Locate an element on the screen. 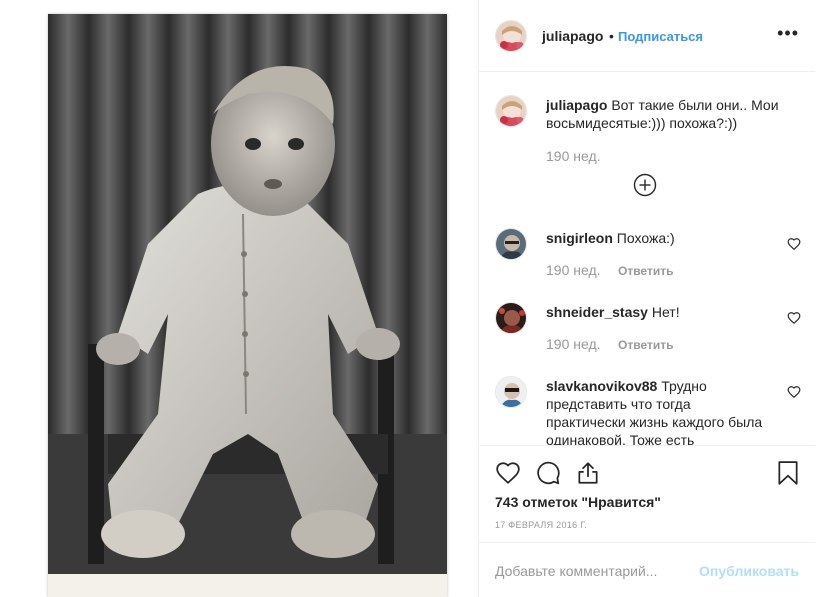 The height and width of the screenshot is (597, 816). caption-username: juliapago is located at coordinates (576, 105).